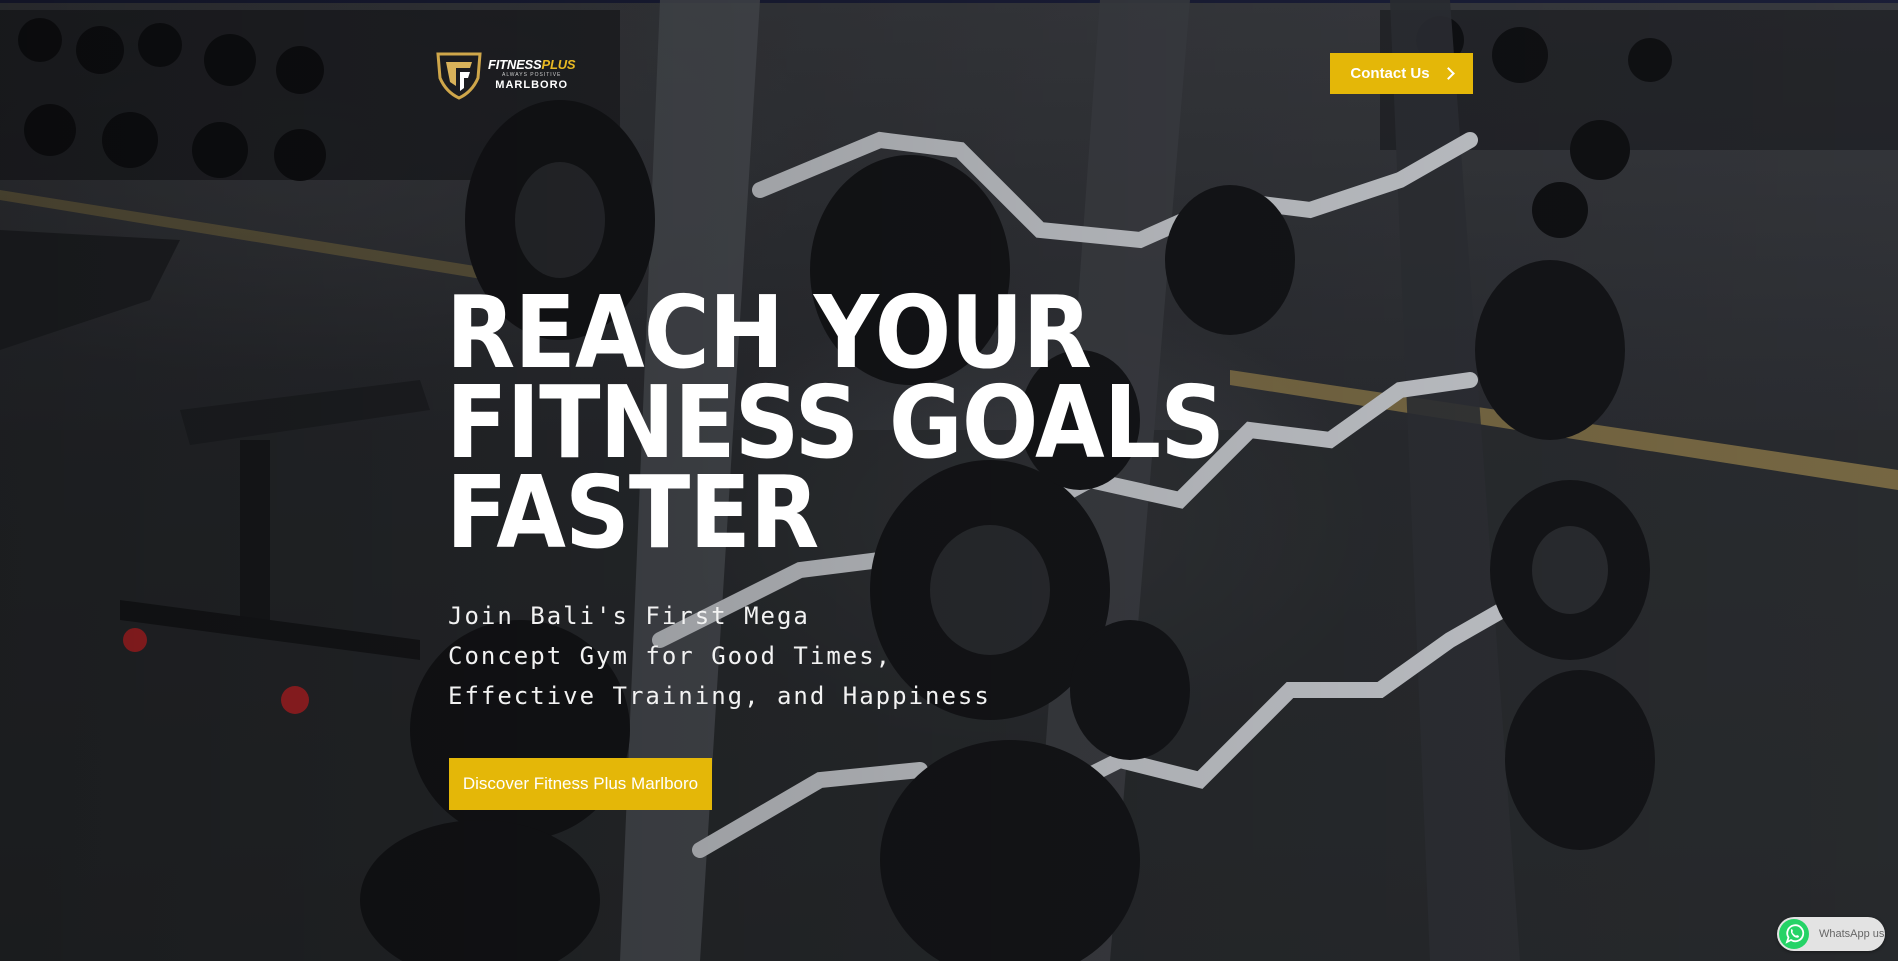 The height and width of the screenshot is (961, 1898). I want to click on subtext-line-3: Effective Training, and Happiness, so click(719, 696).